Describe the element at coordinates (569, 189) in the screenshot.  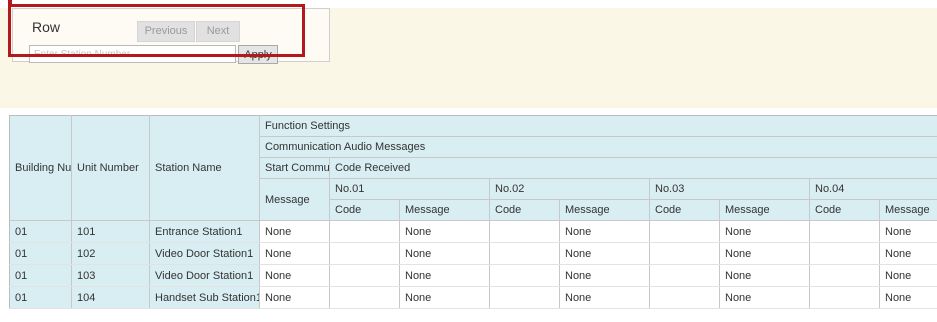
I see `header-group-no02: No.02` at that location.